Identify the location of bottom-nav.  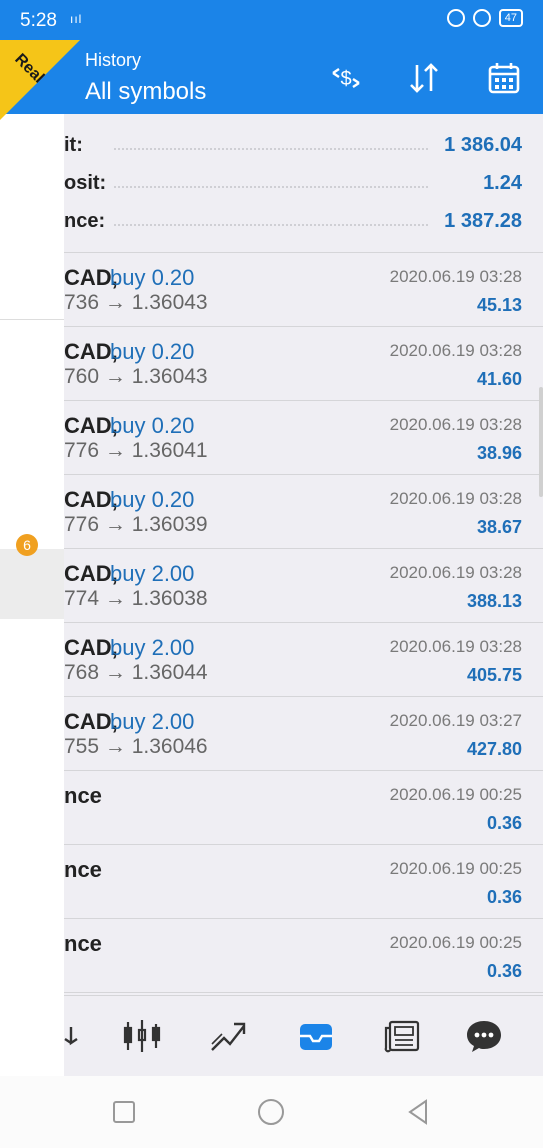
(303, 1036).